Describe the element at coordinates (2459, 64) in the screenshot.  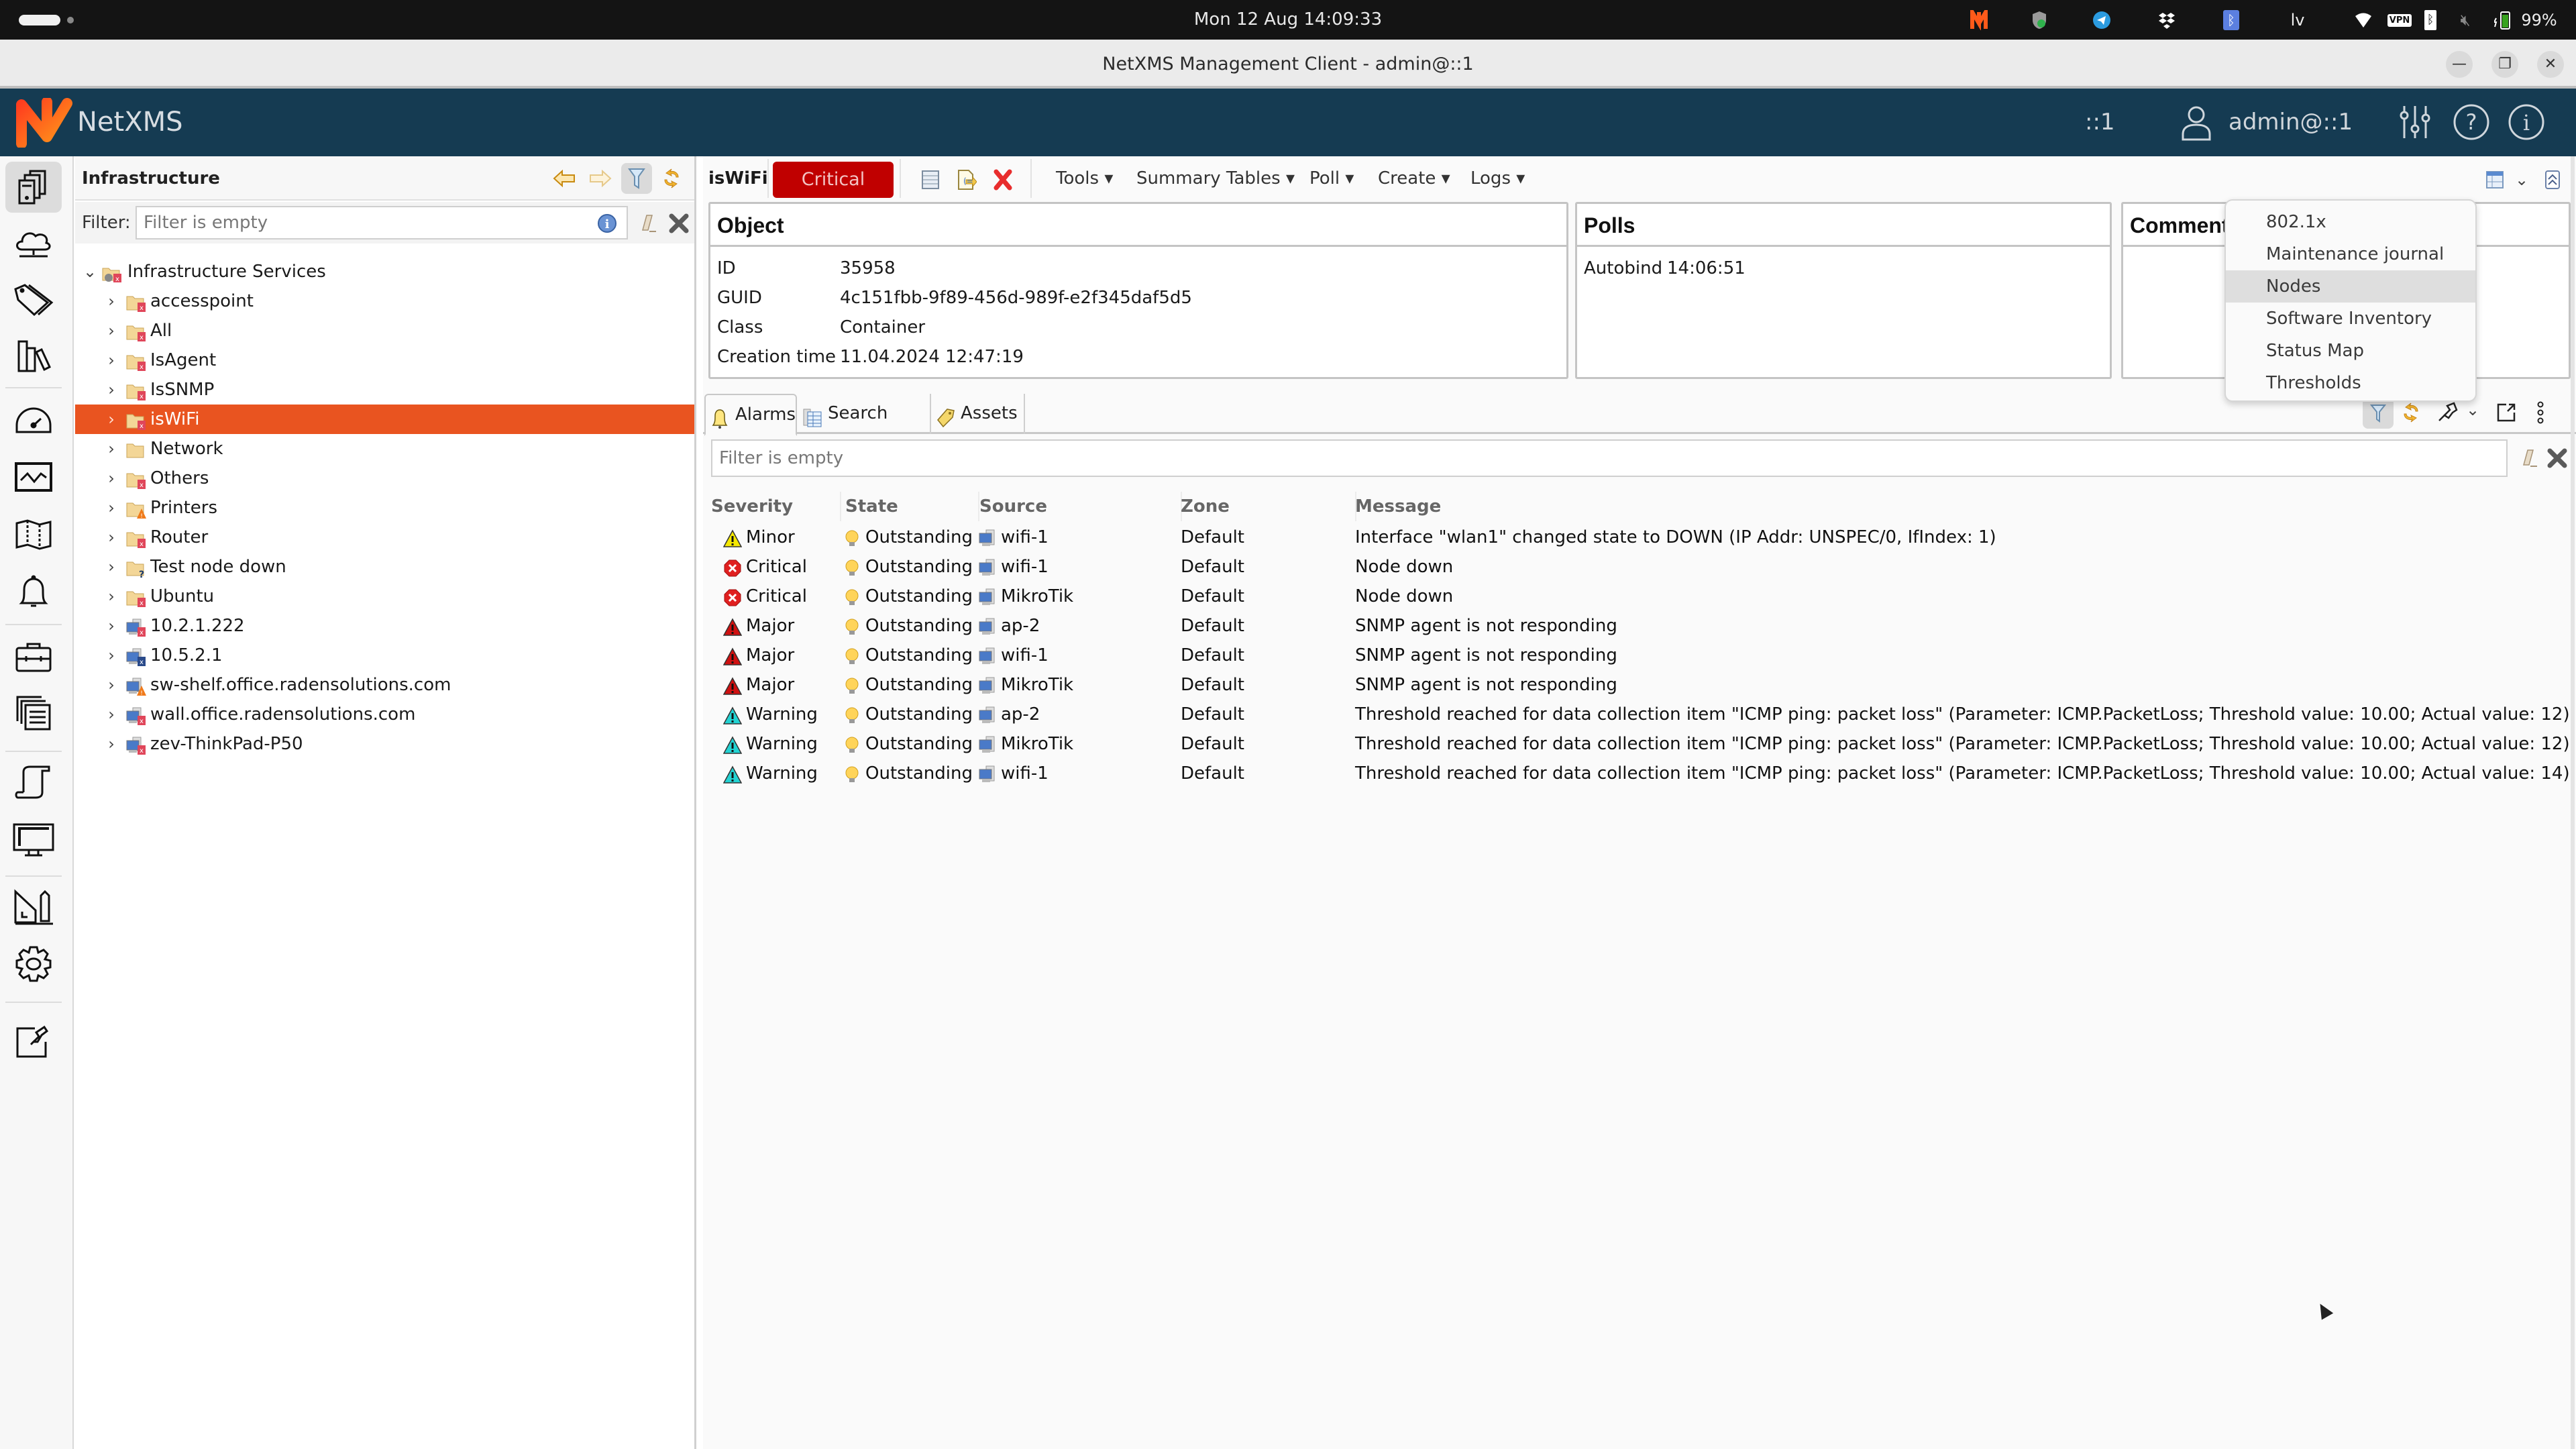
I see `minimize-button: —` at that location.